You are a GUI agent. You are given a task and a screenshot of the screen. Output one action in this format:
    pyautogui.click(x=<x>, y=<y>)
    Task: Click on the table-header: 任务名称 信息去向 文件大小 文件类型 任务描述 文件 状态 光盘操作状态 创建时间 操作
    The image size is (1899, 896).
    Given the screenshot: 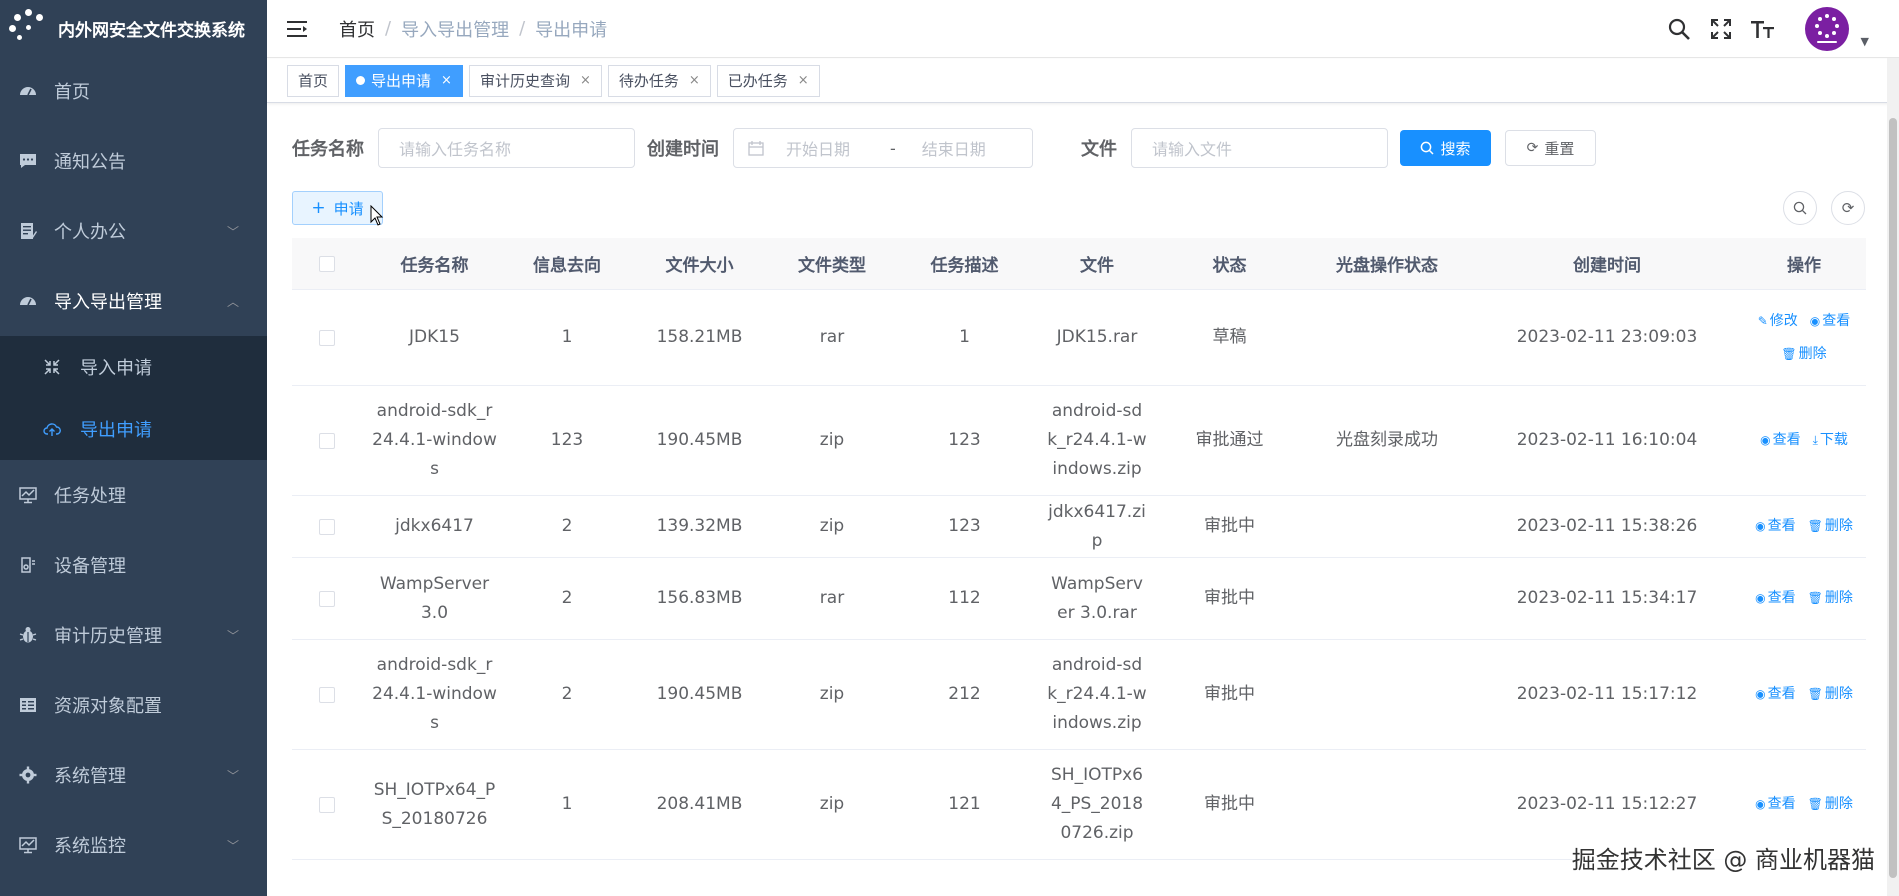 What is the action you would take?
    pyautogui.click(x=1079, y=264)
    